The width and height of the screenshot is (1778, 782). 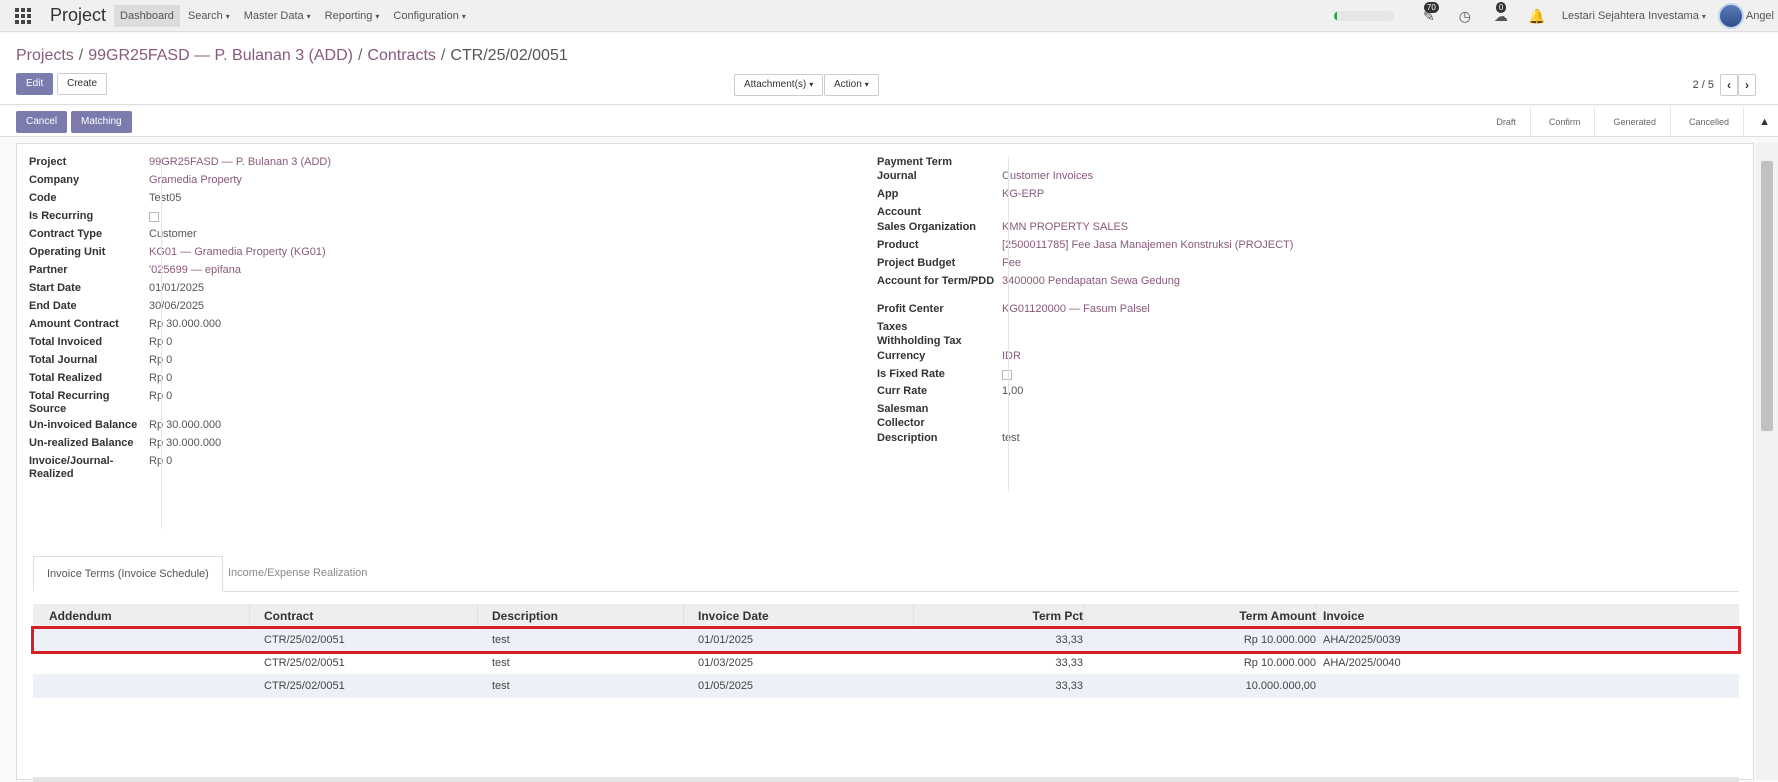 What do you see at coordinates (288, 616) in the screenshot?
I see `column-header-contract: Contract` at bounding box center [288, 616].